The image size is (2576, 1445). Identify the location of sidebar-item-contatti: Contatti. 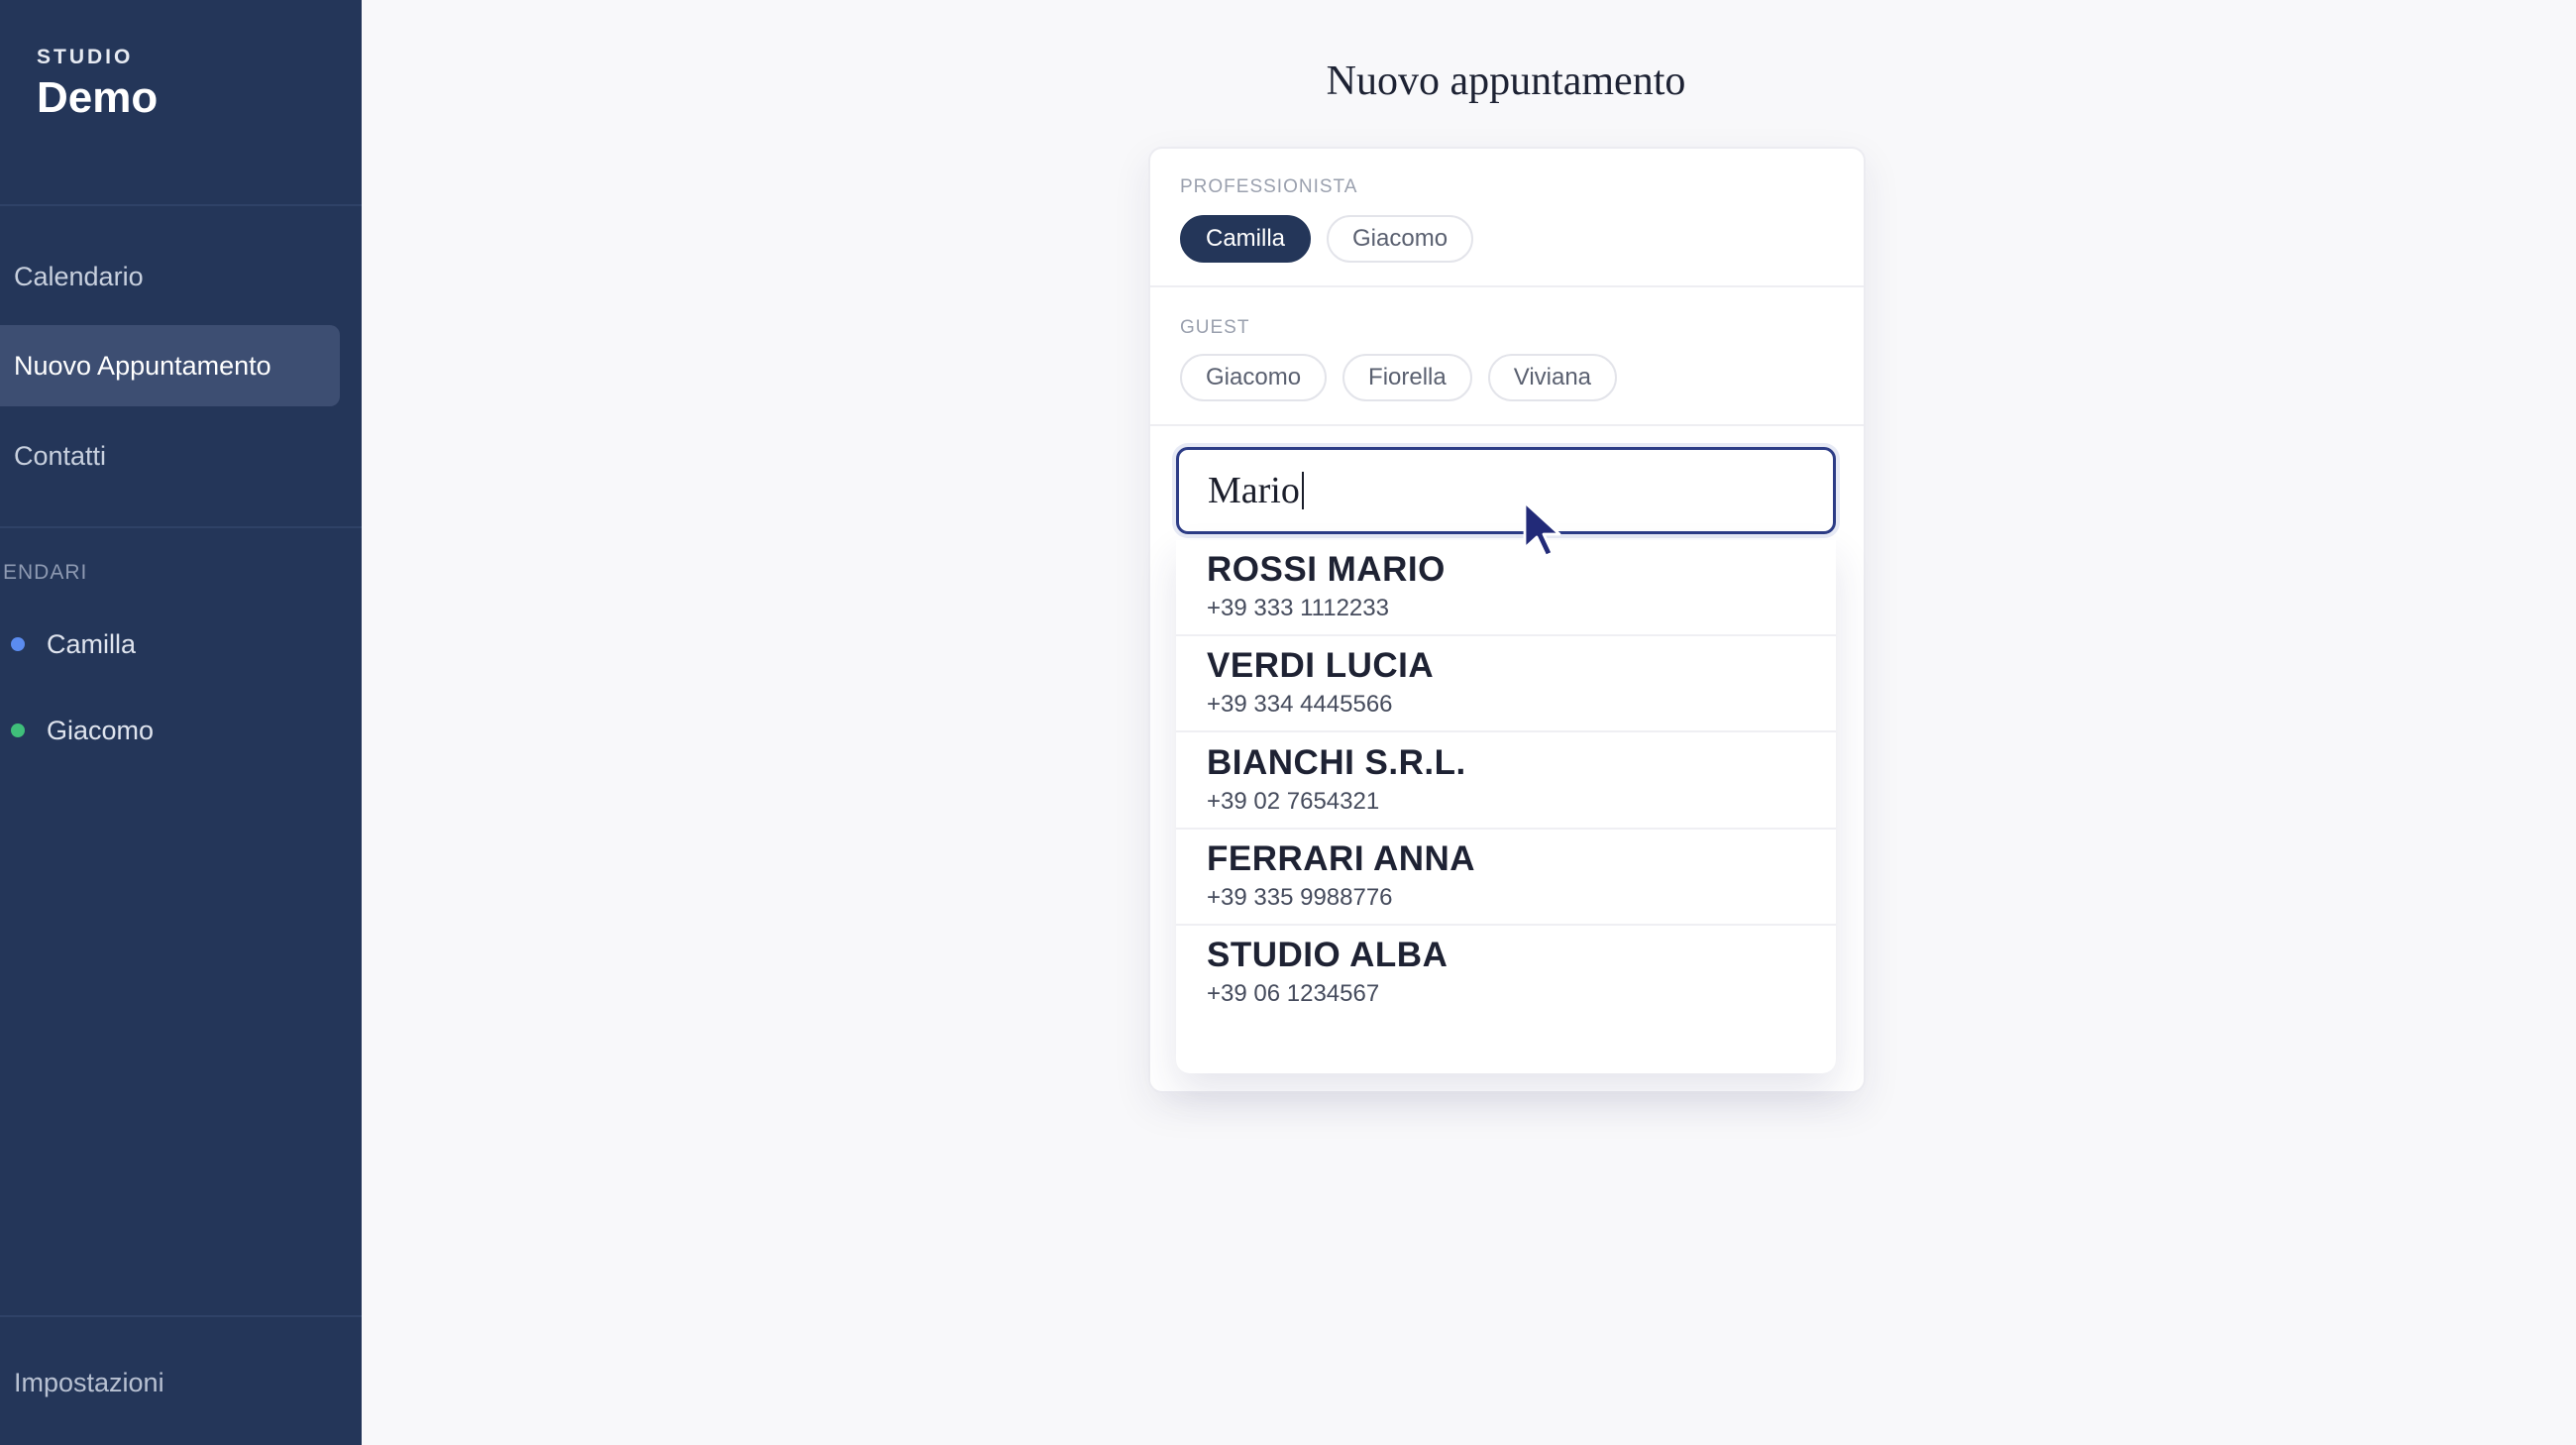
(170, 456).